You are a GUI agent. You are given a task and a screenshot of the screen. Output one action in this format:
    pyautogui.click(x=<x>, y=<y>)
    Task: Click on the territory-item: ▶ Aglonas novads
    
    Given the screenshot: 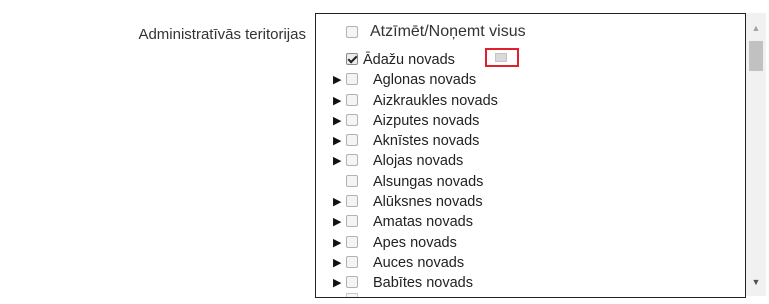 What is the action you would take?
    pyautogui.click(x=530, y=80)
    